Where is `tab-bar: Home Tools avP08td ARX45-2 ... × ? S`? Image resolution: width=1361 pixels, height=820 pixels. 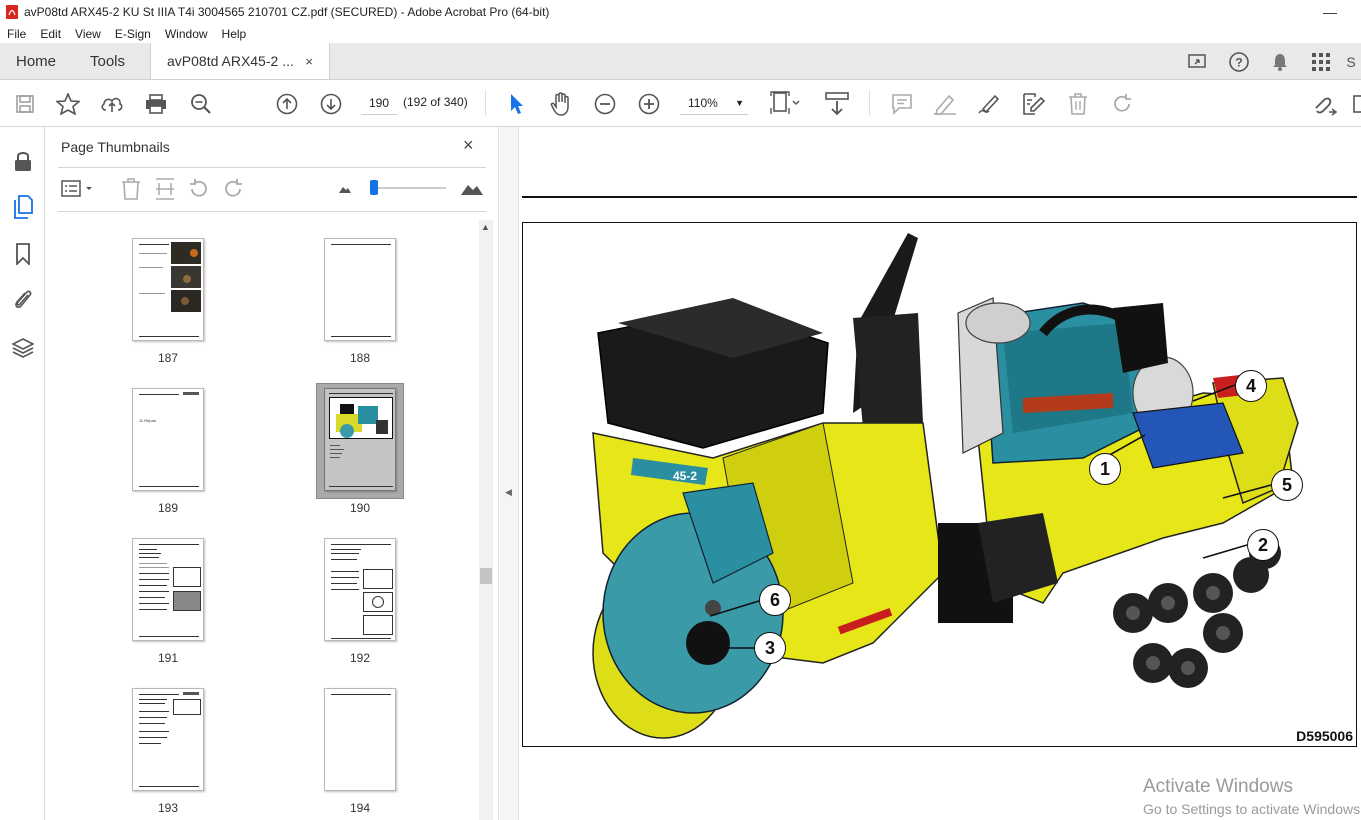 tab-bar: Home Tools avP08td ARX45-2 ... × ? S is located at coordinates (680, 61).